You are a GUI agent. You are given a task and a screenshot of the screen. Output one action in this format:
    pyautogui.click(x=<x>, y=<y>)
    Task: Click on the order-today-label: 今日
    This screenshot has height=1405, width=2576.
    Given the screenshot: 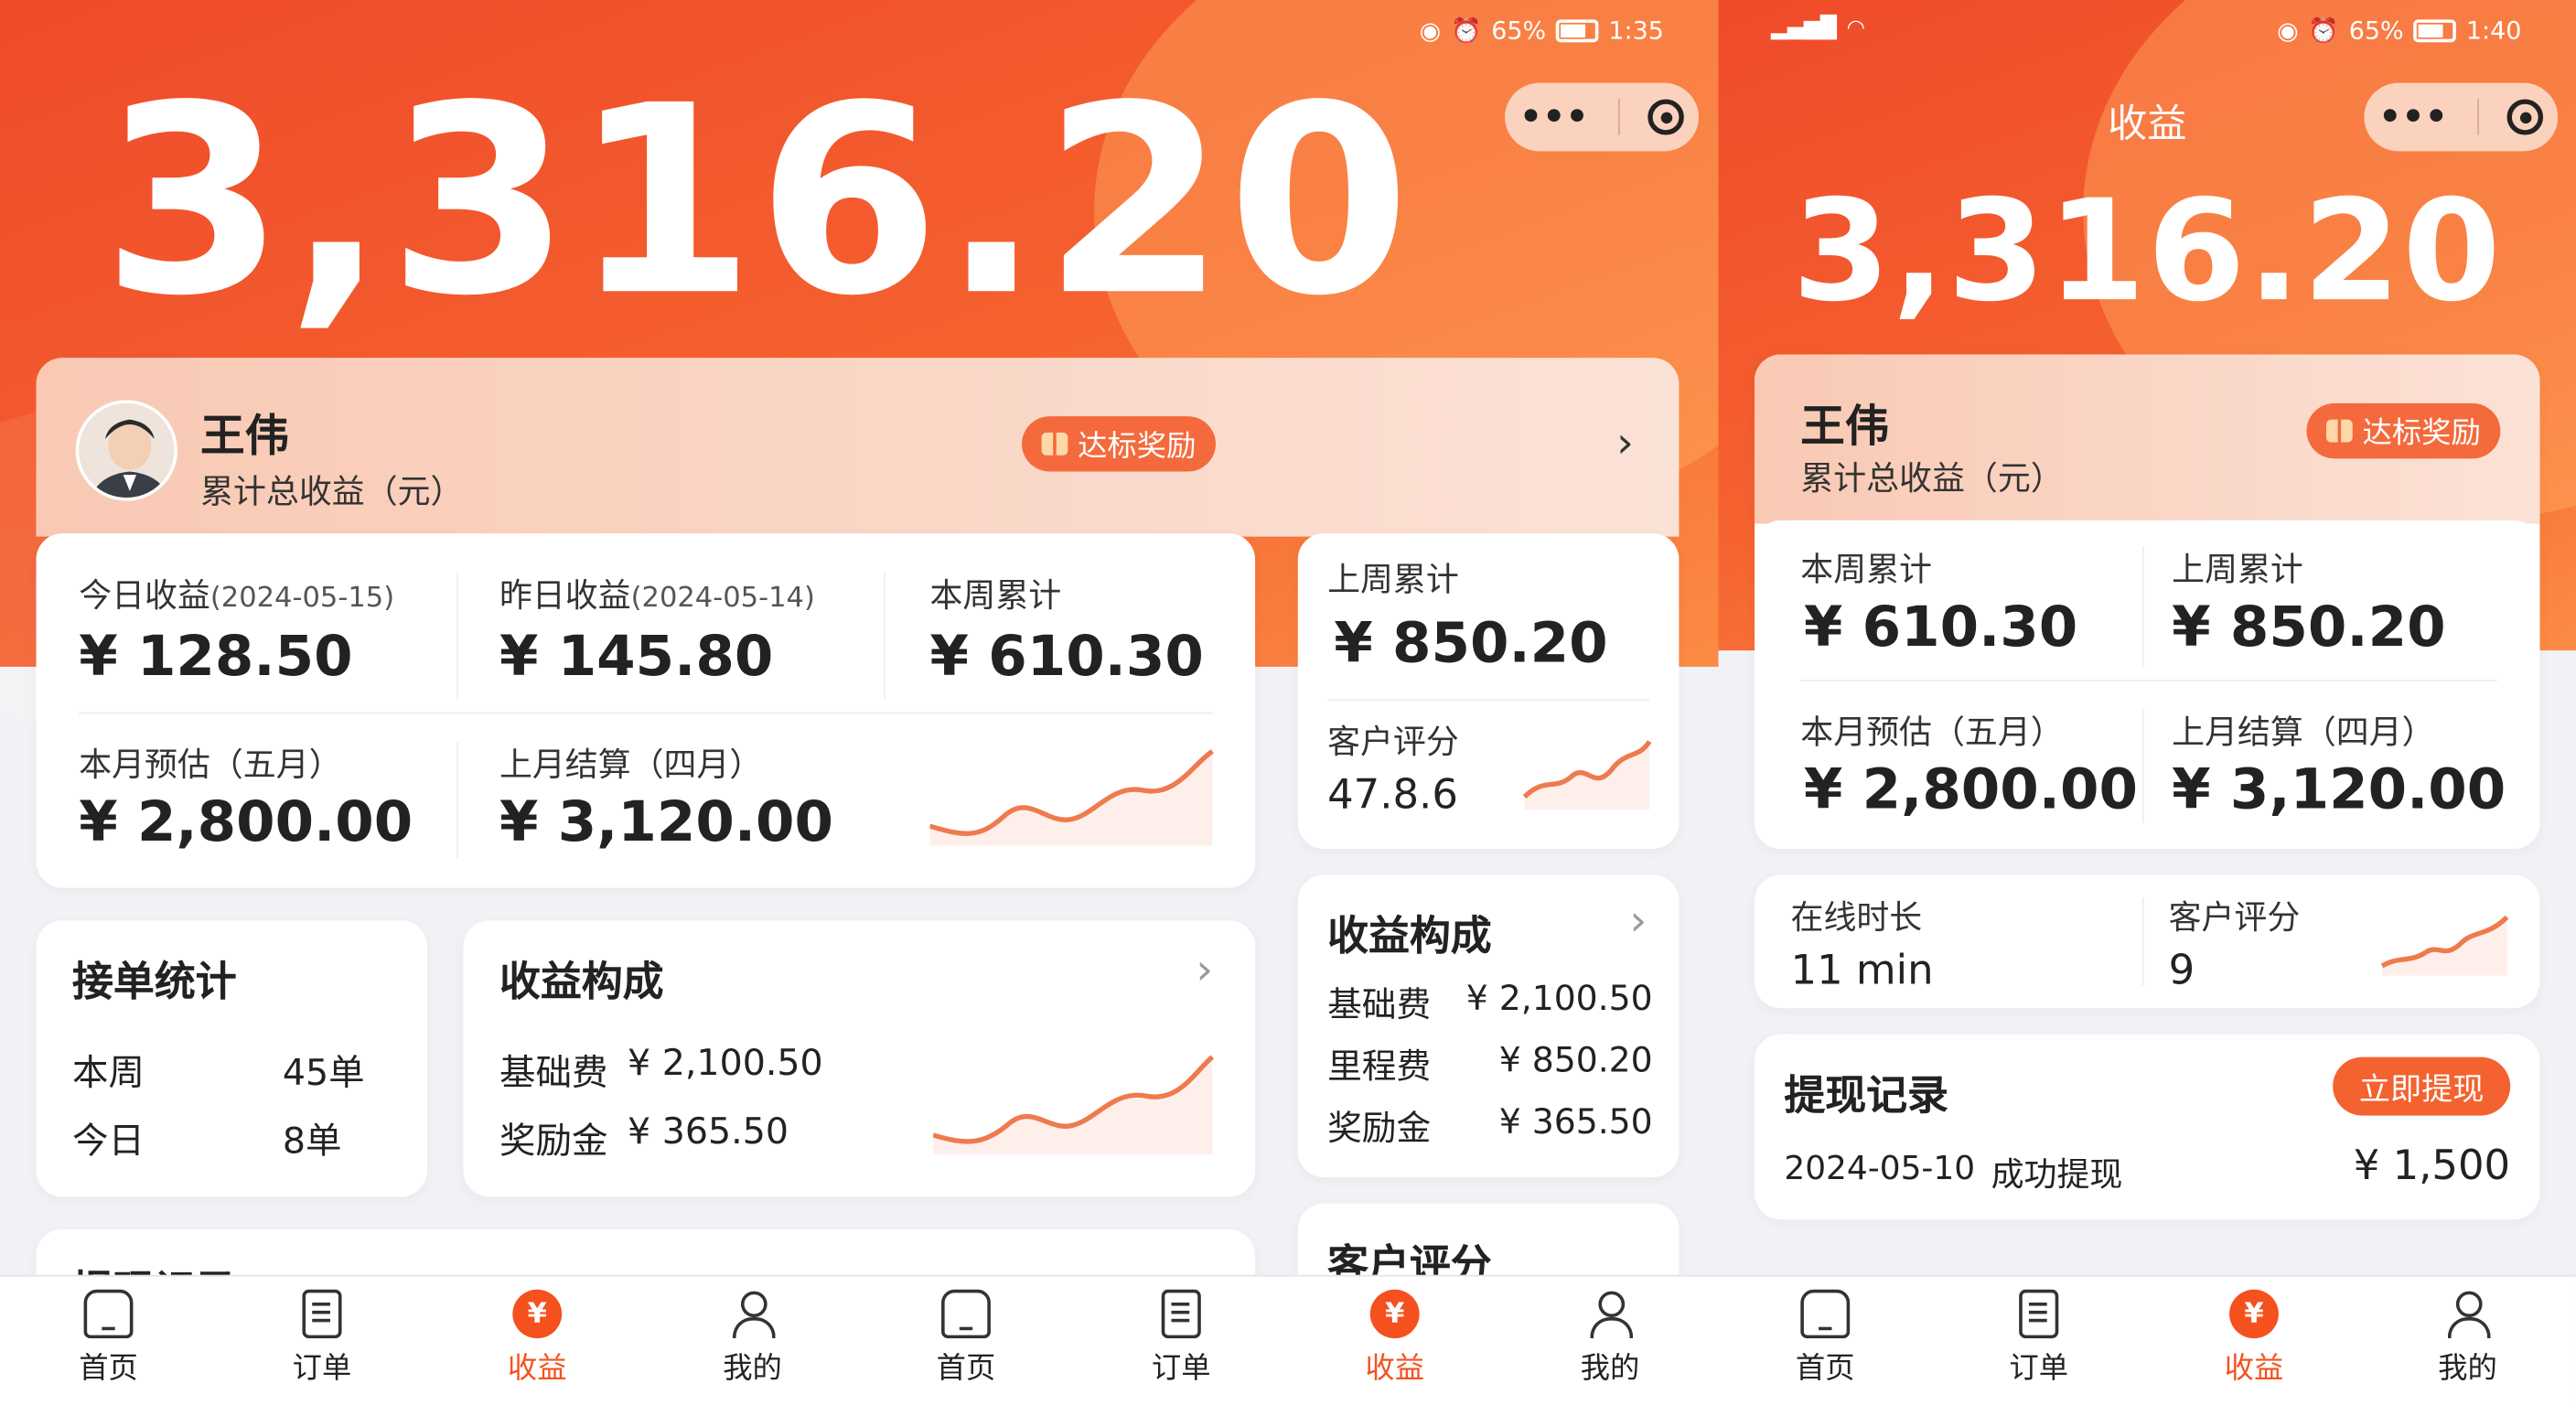 What is the action you would take?
    pyautogui.click(x=109, y=1142)
    